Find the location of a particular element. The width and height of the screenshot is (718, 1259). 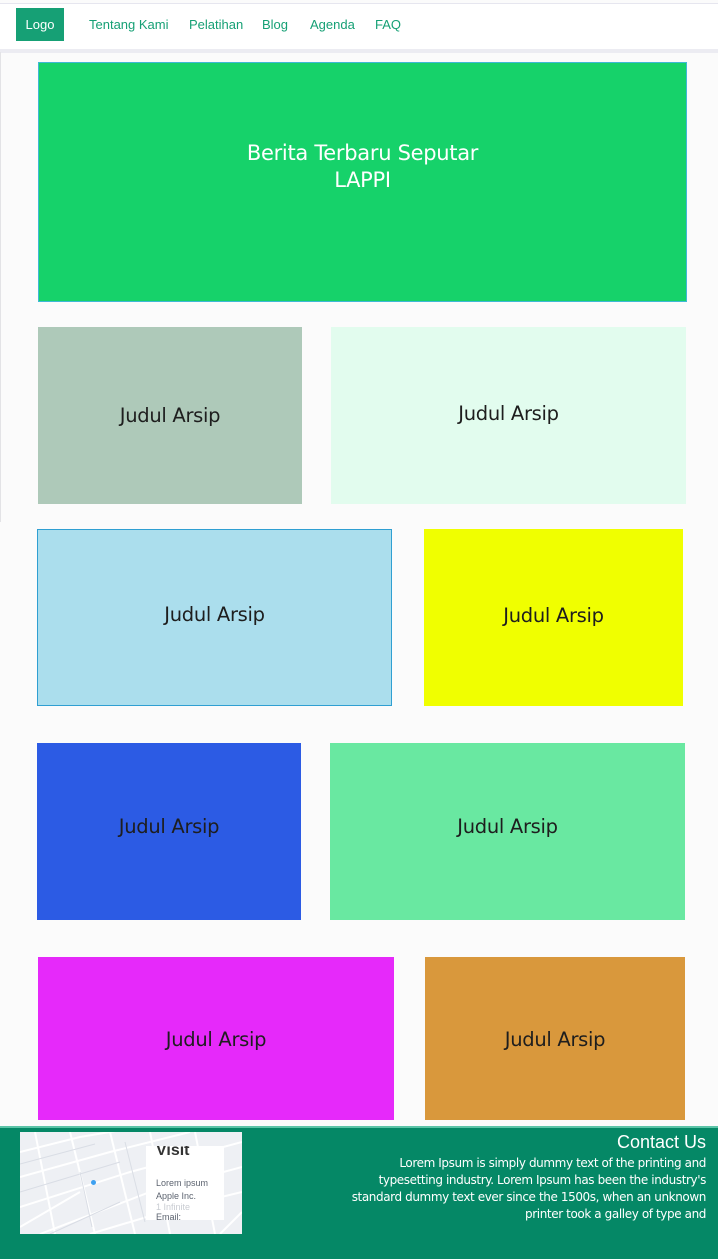

nav-link-tentang-kami: Tentang Kami is located at coordinates (129, 24).